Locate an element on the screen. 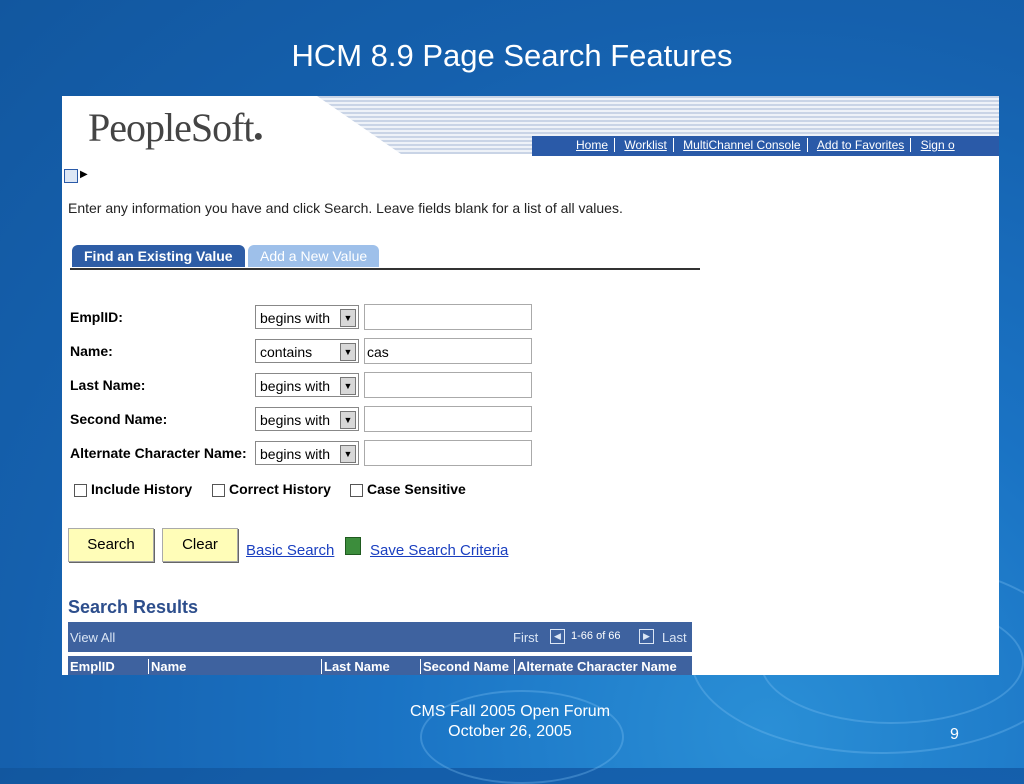 The height and width of the screenshot is (784, 1024). column-header: Last Name is located at coordinates (355, 666).